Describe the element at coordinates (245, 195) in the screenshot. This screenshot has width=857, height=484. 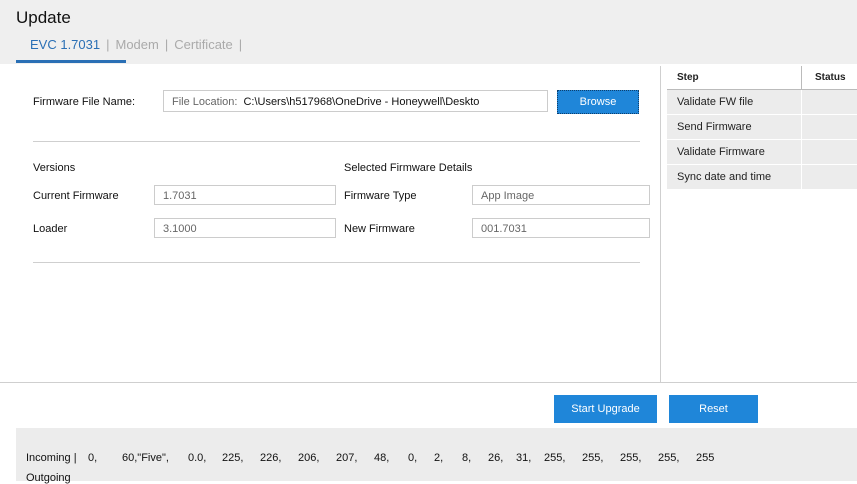
I see `current-firmware-field: 1.7031` at that location.